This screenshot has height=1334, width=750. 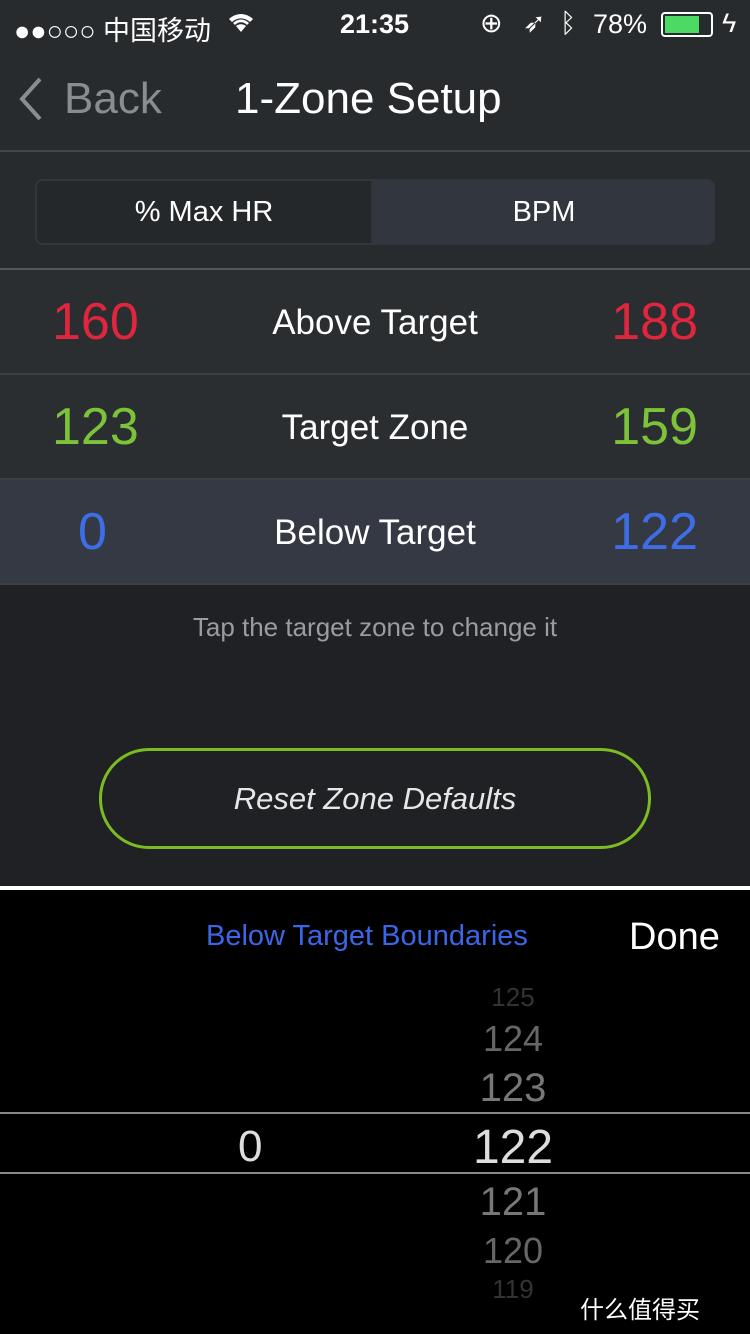 I want to click on carrier: ●●○○○ 中国移动, so click(x=113, y=31).